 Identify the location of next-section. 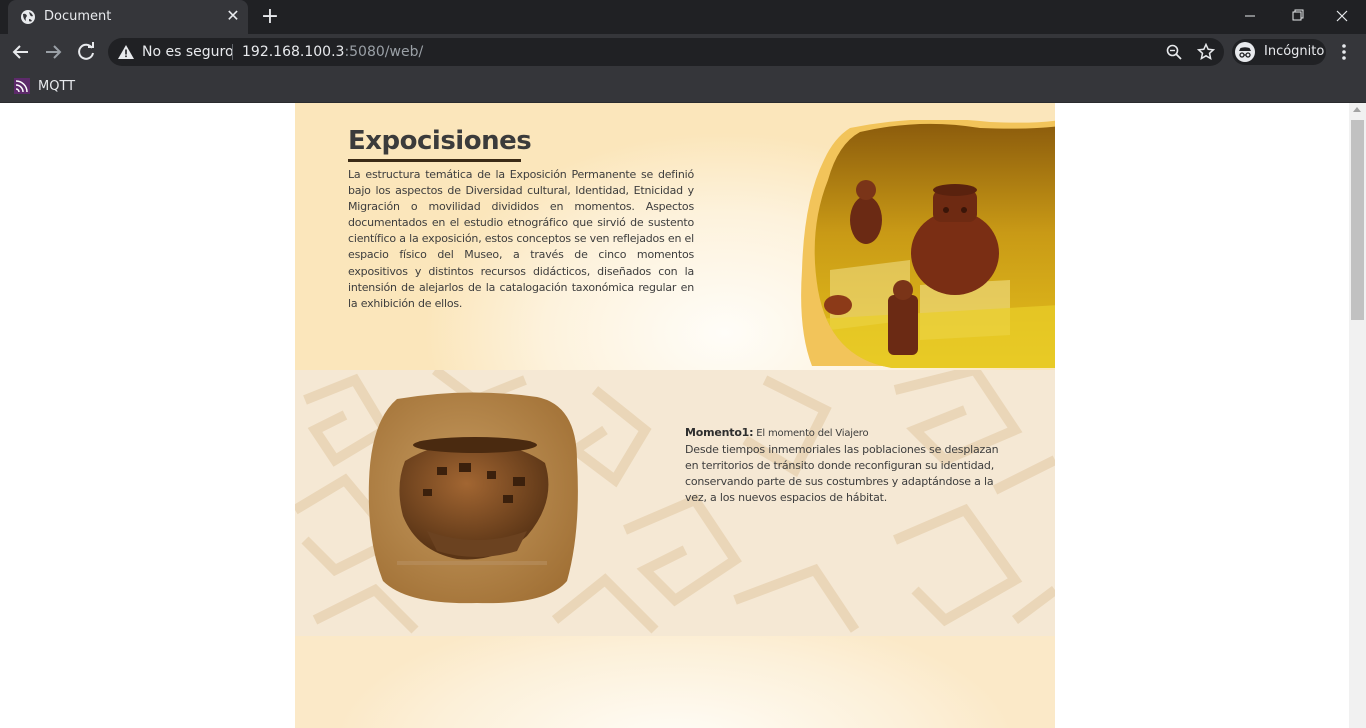
(675, 682).